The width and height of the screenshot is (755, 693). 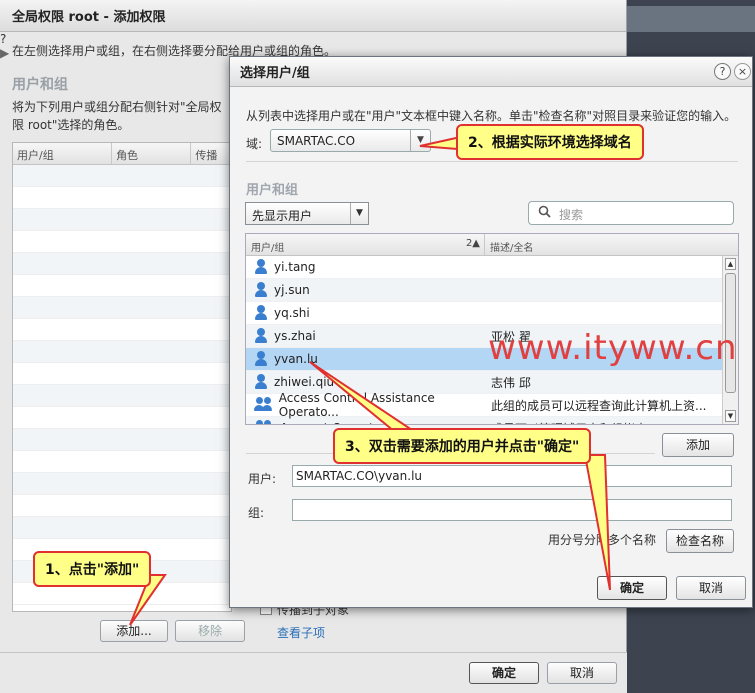 I want to click on modal-title: 选择用户/组, so click(x=491, y=72).